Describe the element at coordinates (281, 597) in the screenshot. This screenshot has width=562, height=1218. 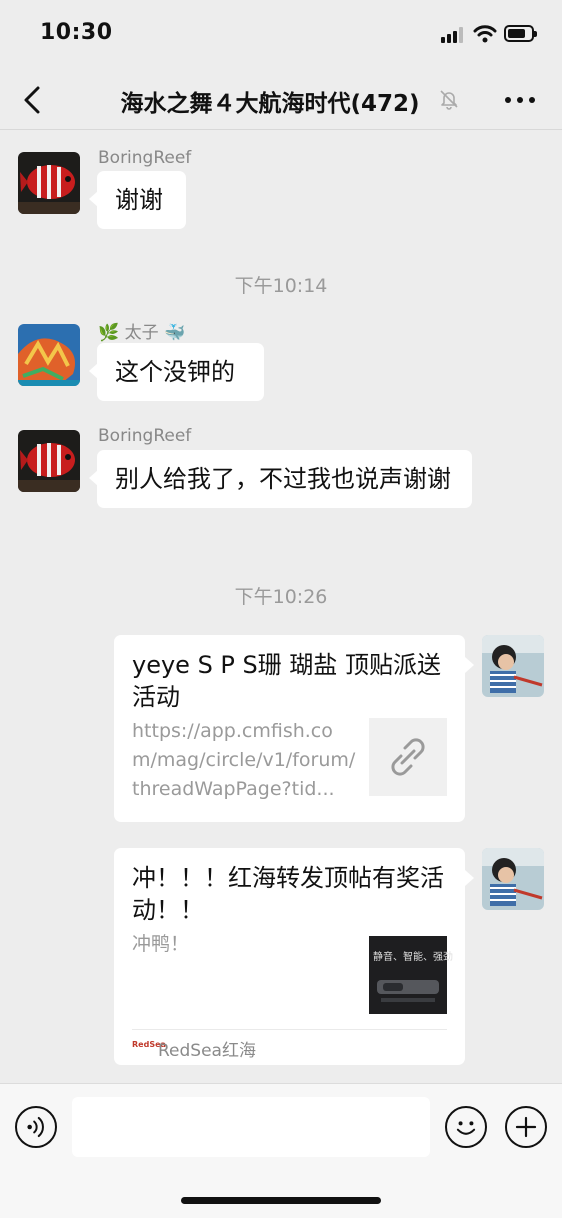
I see `timestamp: 下午10:26` at that location.